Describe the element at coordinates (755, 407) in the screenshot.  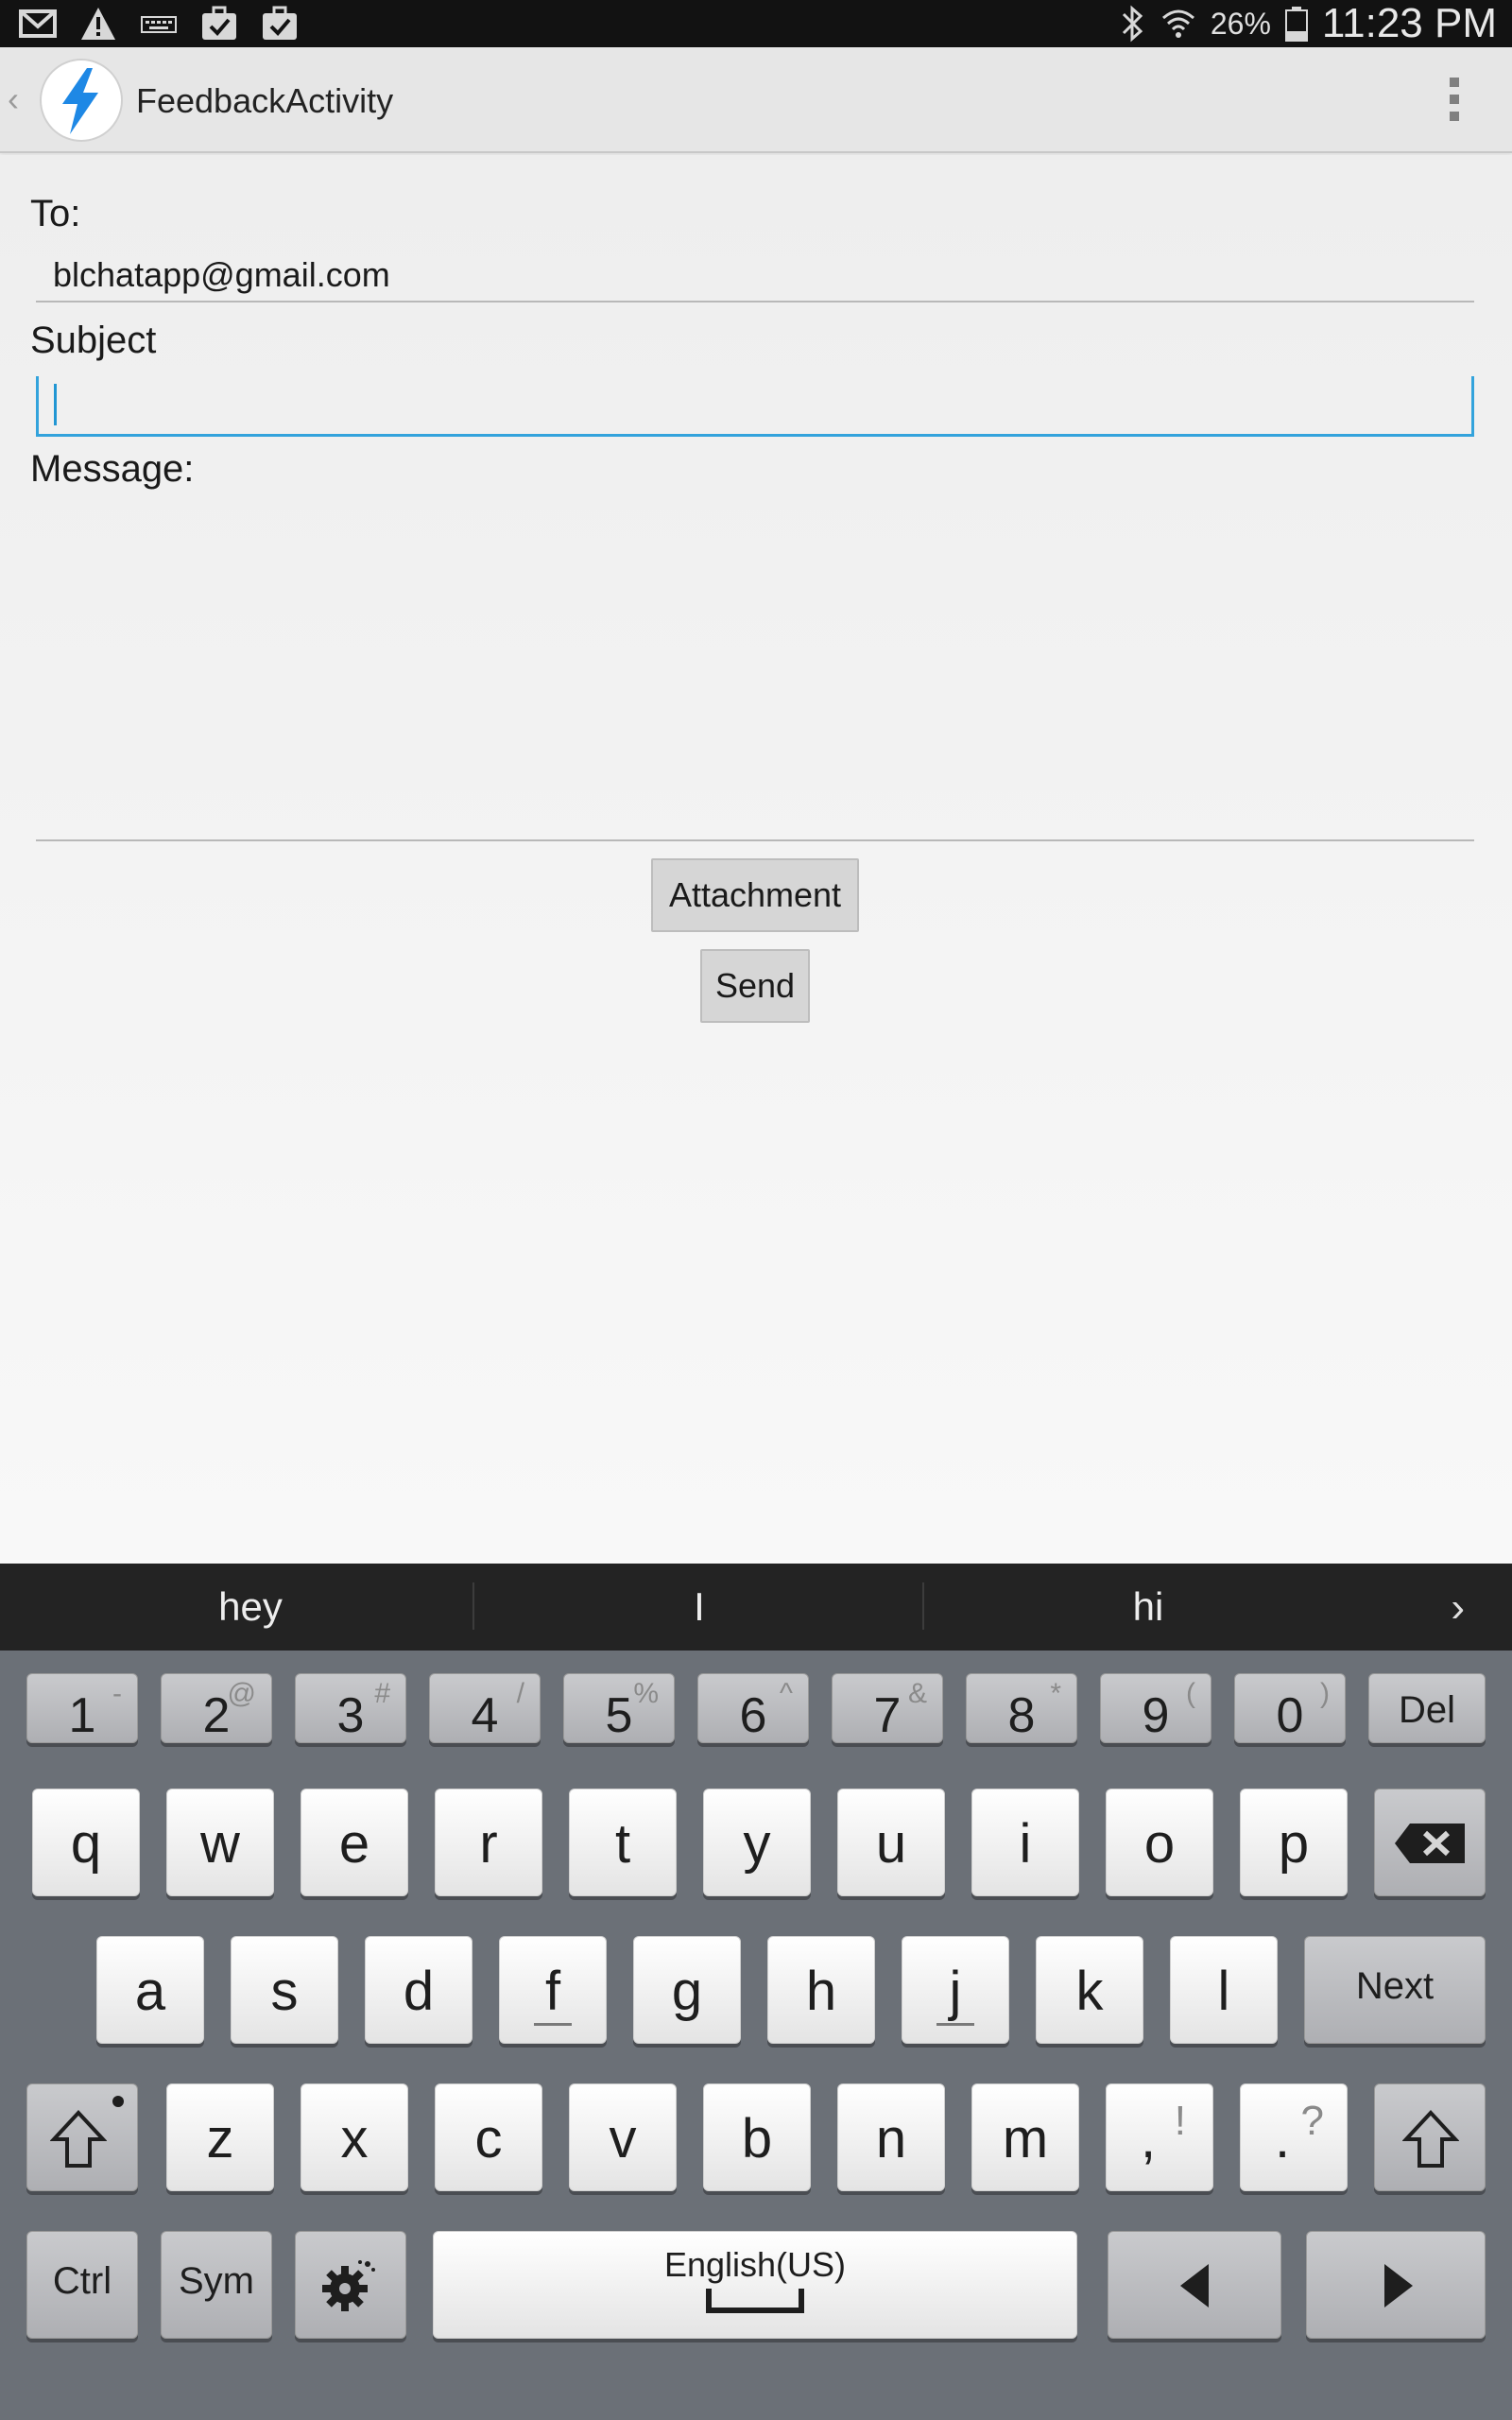
I see `subject-field` at that location.